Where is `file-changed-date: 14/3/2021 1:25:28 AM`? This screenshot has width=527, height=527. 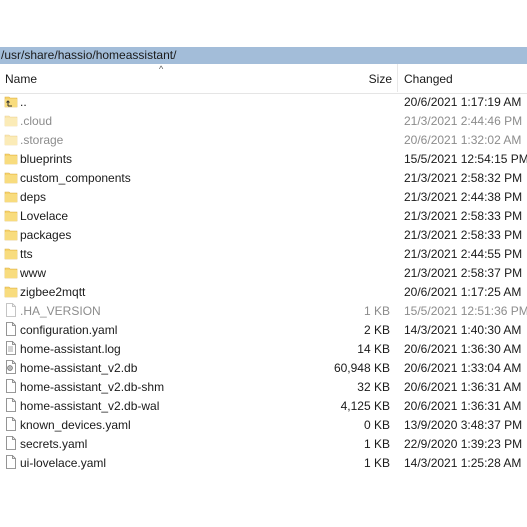
file-changed-date: 14/3/2021 1:25:28 AM is located at coordinates (463, 463).